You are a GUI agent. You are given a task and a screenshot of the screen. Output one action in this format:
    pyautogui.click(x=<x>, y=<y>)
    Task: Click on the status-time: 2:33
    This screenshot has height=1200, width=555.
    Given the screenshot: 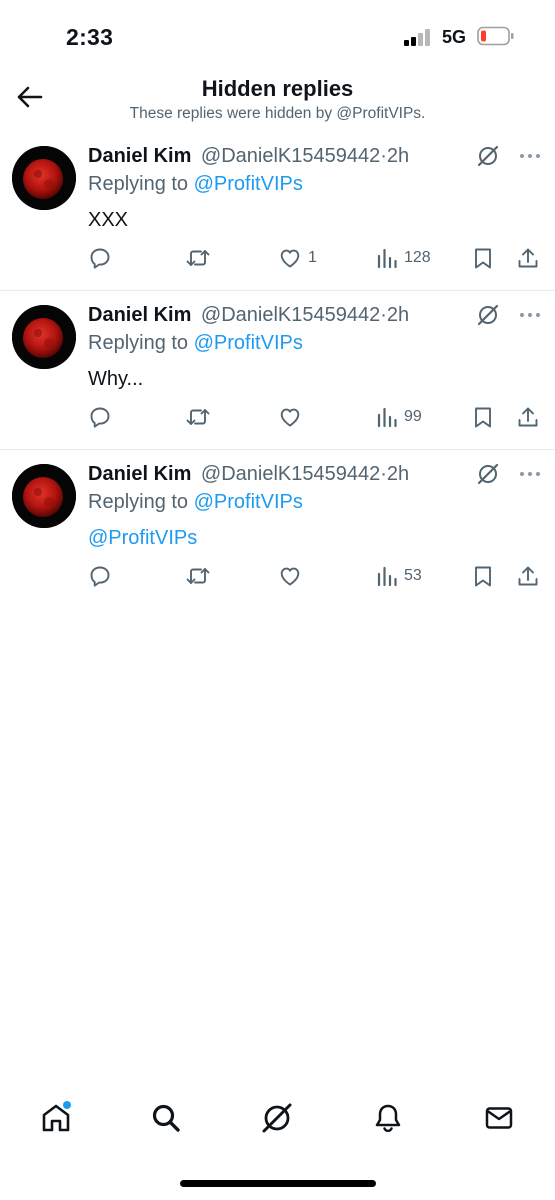 What is the action you would take?
    pyautogui.click(x=90, y=37)
    